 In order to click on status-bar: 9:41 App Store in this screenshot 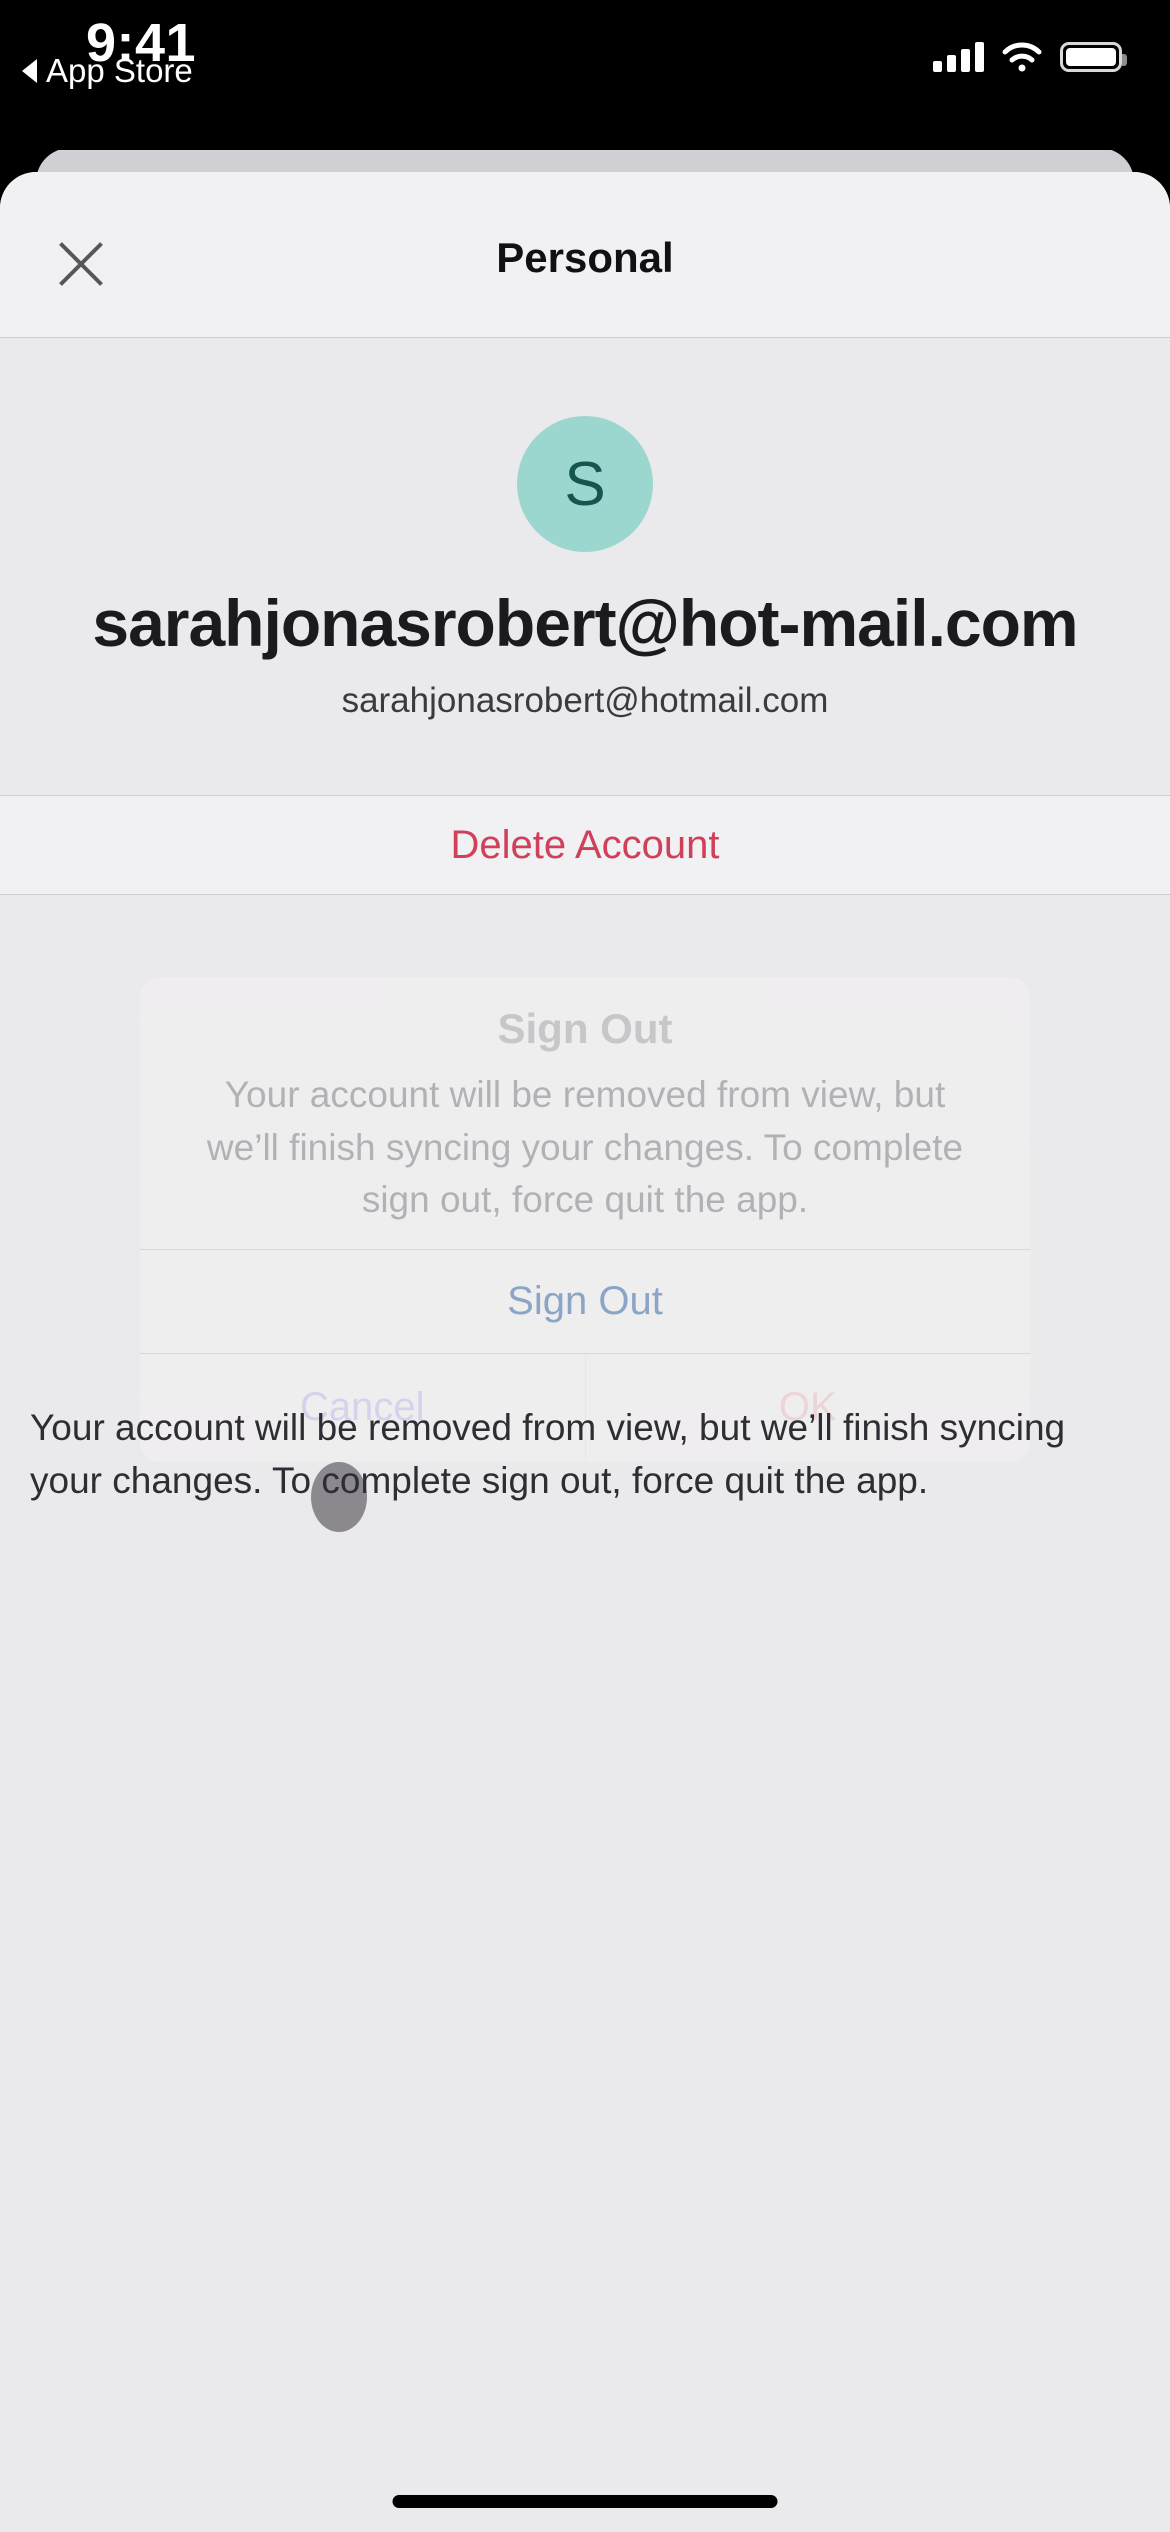, I will do `click(585, 75)`.